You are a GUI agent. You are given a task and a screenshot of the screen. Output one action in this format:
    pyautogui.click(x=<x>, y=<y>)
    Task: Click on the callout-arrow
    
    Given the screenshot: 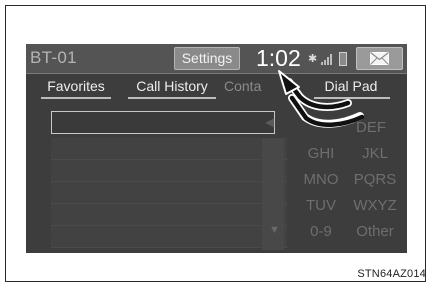 What is the action you would take?
    pyautogui.click(x=321, y=99)
    